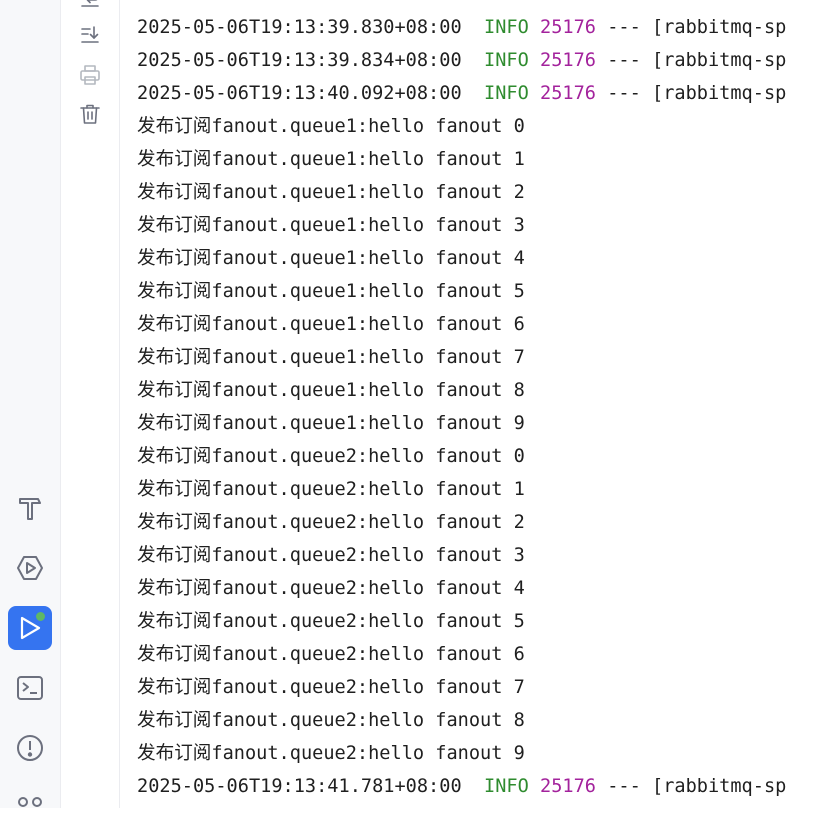  Describe the element at coordinates (90, 5) in the screenshot. I see `soft-wrap-icon` at that location.